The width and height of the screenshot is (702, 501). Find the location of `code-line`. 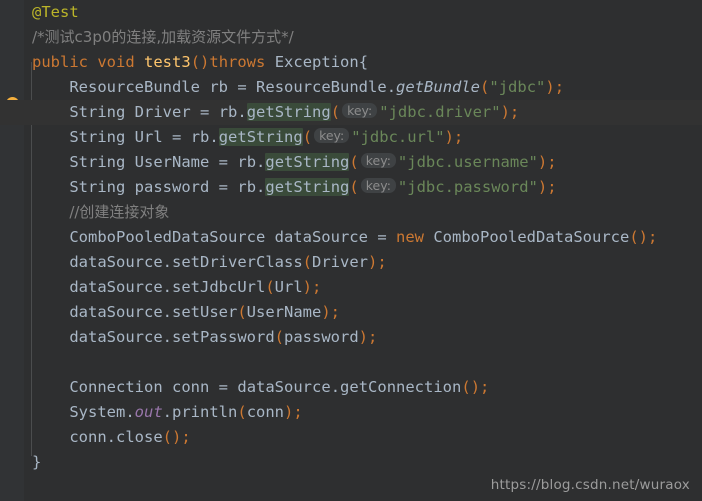

code-line is located at coordinates (351, 362).